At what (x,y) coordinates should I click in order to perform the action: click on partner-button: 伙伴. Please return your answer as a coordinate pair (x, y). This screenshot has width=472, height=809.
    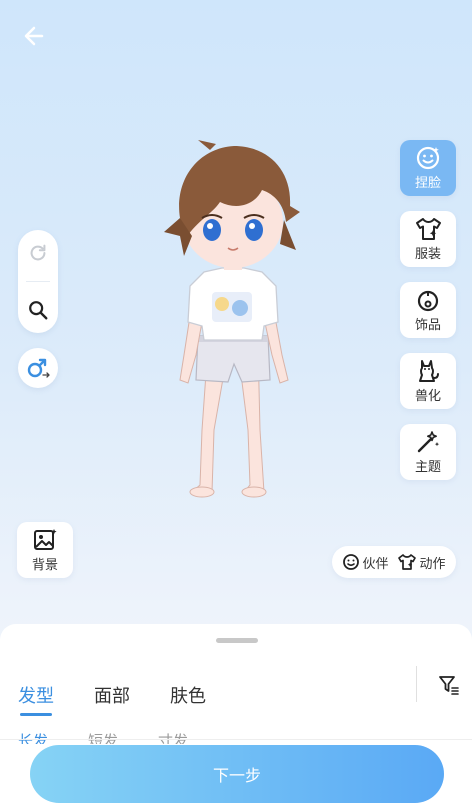
    Looking at the image, I should click on (365, 562).